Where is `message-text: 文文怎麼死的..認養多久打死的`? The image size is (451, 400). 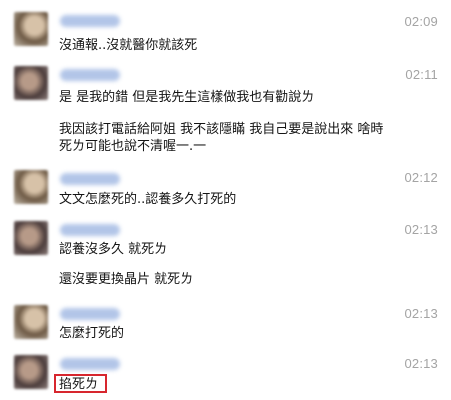
message-text: 文文怎麼死的..認養多久打死的 is located at coordinates (148, 199).